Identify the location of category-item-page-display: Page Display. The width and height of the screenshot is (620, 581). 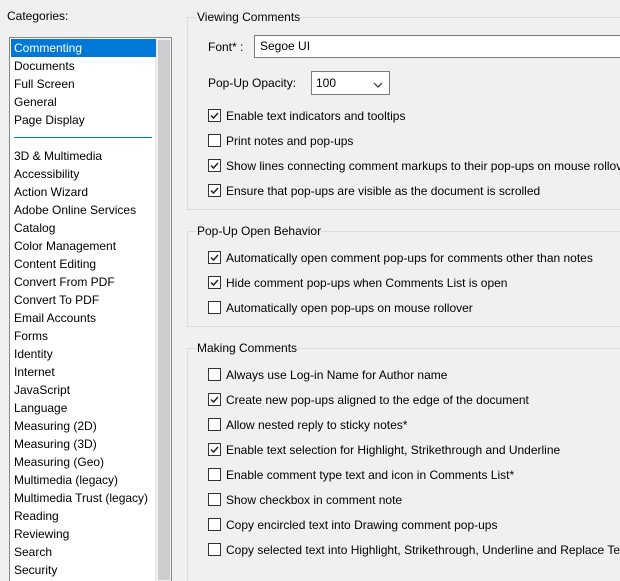
(83, 120).